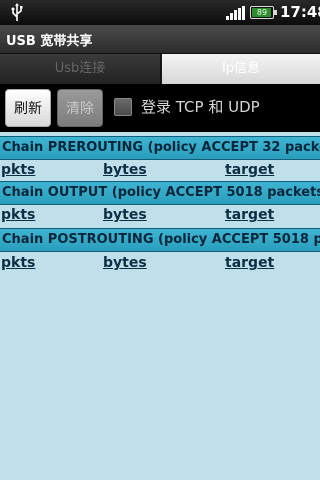  What do you see at coordinates (80, 69) in the screenshot?
I see `tab-usb-connection: Usb连接` at bounding box center [80, 69].